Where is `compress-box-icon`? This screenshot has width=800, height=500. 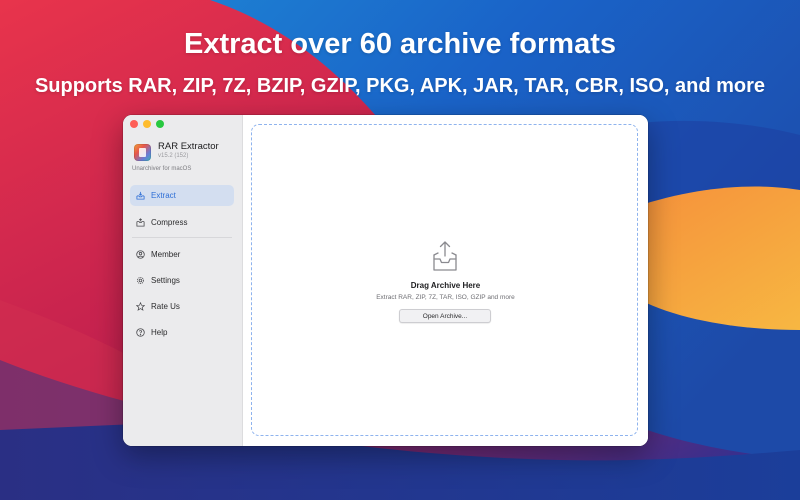 compress-box-icon is located at coordinates (140, 222).